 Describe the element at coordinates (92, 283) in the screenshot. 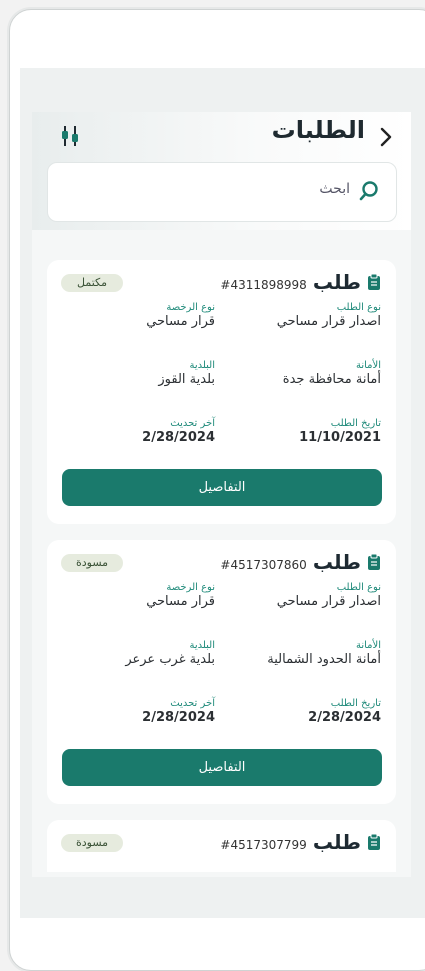

I see `status-badge: مكتمل` at that location.